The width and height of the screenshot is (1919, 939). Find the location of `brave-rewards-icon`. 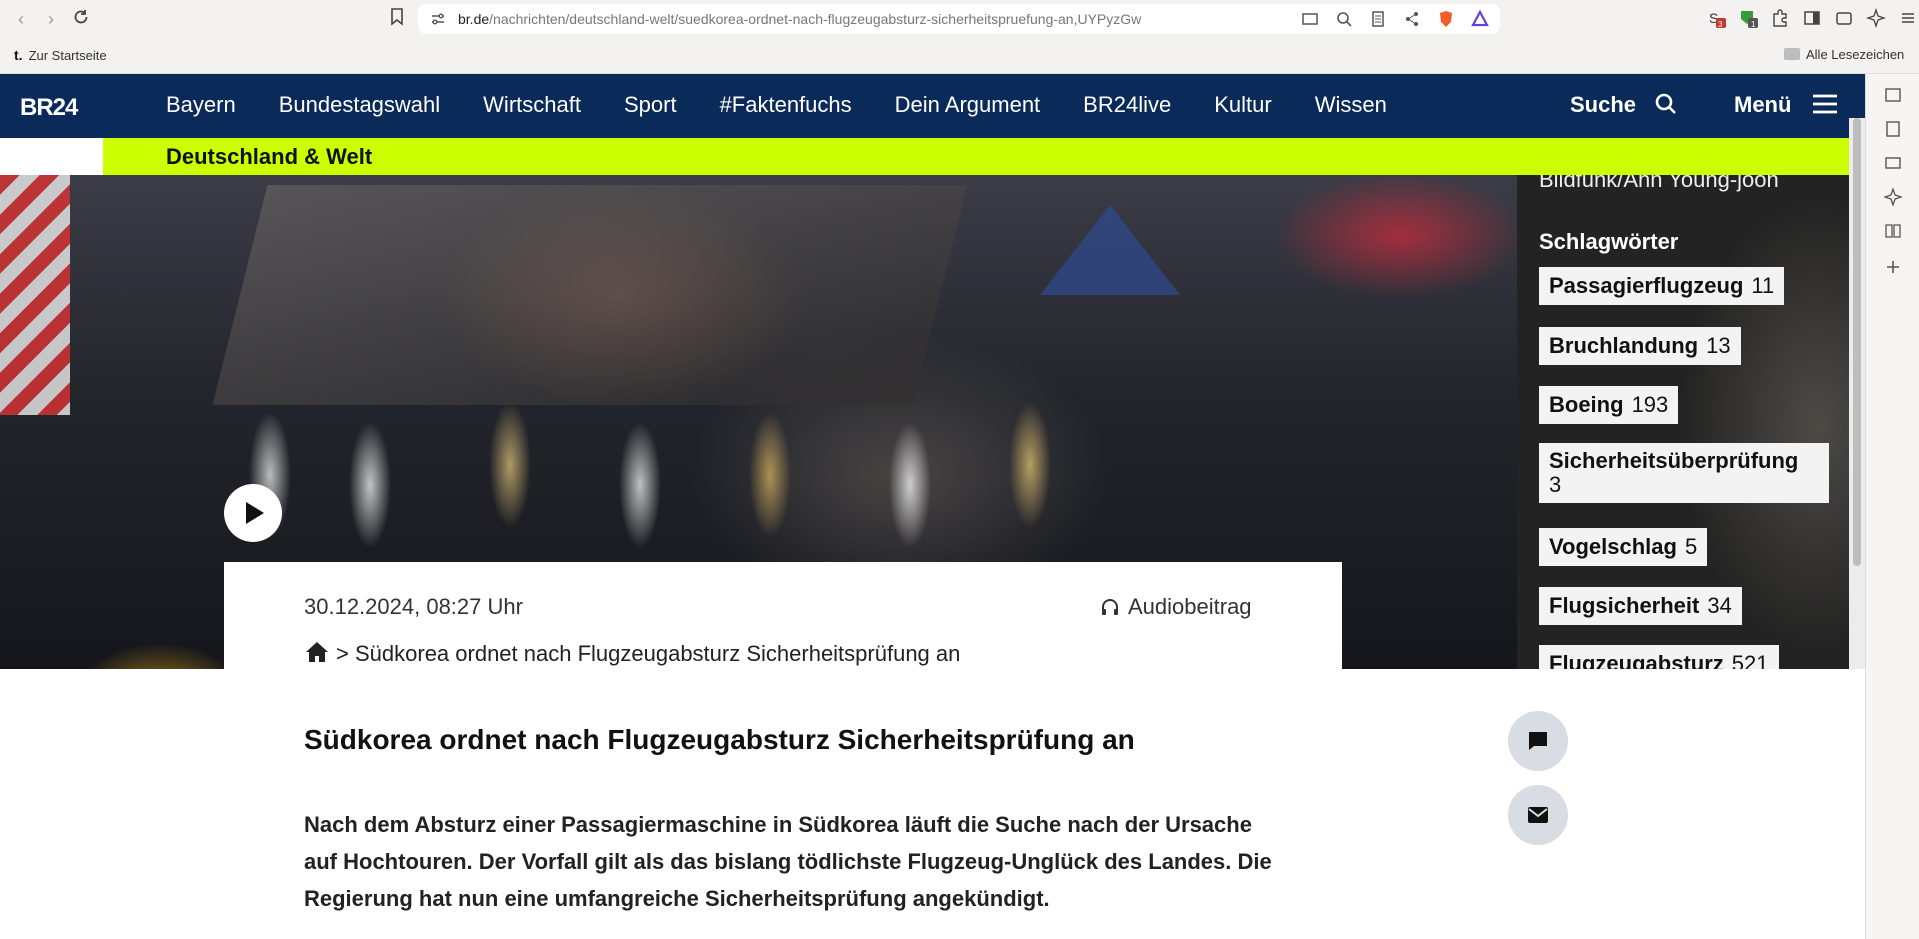

brave-rewards-icon is located at coordinates (1480, 19).